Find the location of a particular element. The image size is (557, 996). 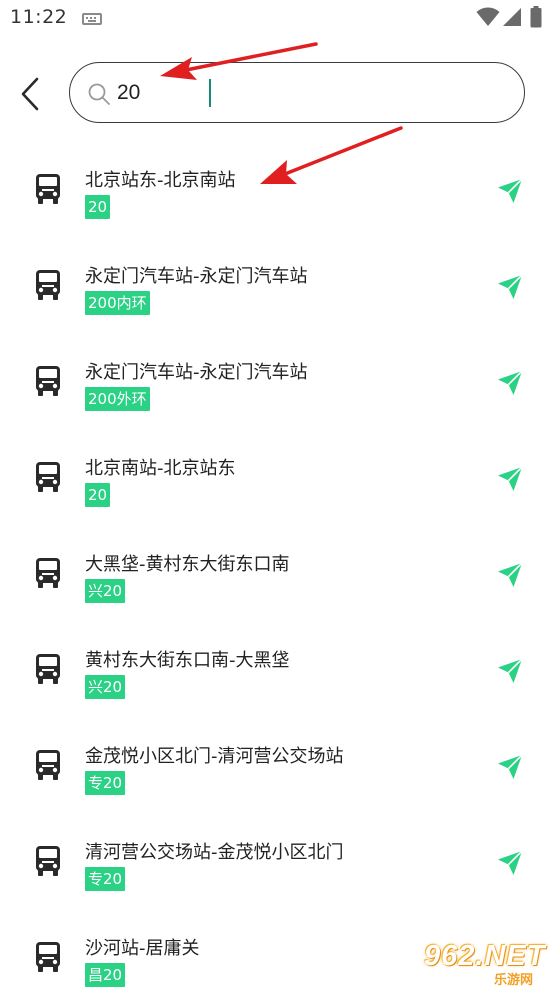

route-name: 黄村东大街东口南-大黑垡 is located at coordinates (187, 660).